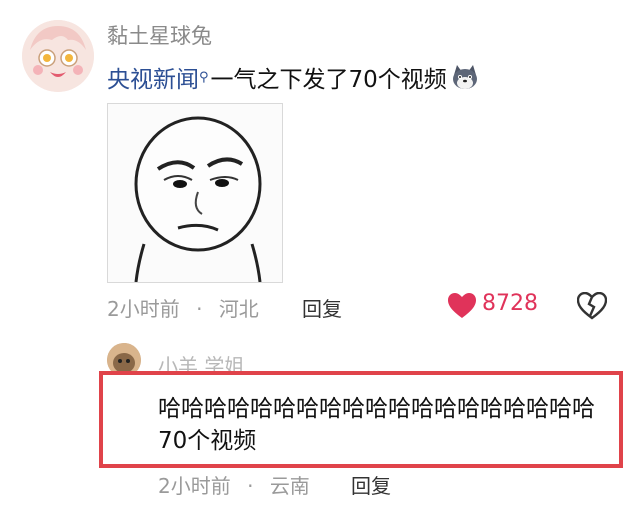 The height and width of the screenshot is (505, 640). What do you see at coordinates (592, 305) in the screenshot?
I see `dislike-icon` at bounding box center [592, 305].